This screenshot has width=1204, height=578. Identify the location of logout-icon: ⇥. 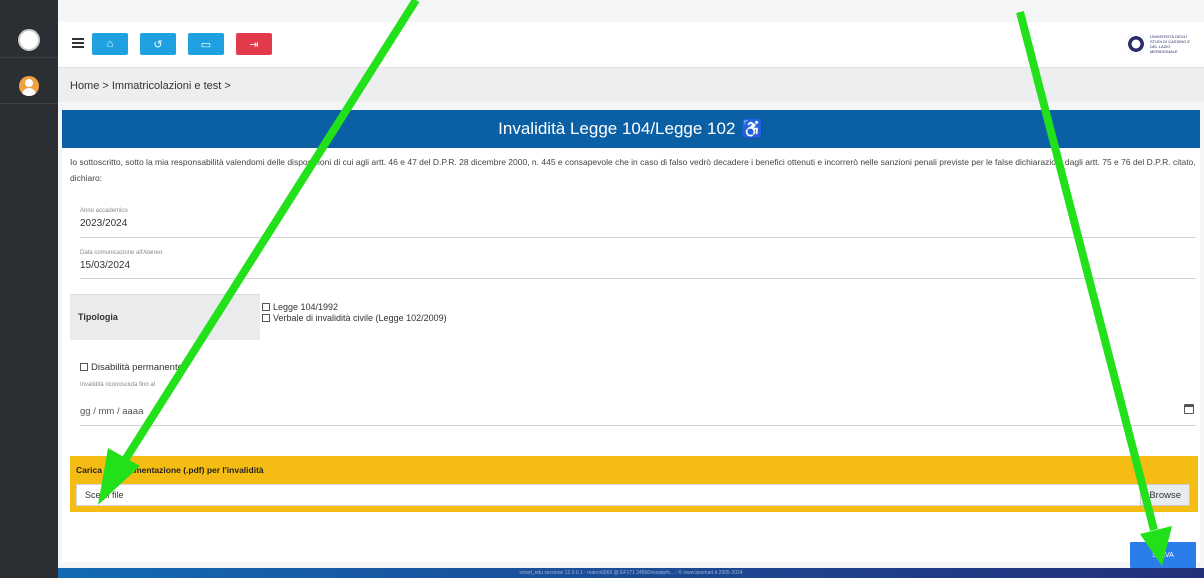
(254, 44).